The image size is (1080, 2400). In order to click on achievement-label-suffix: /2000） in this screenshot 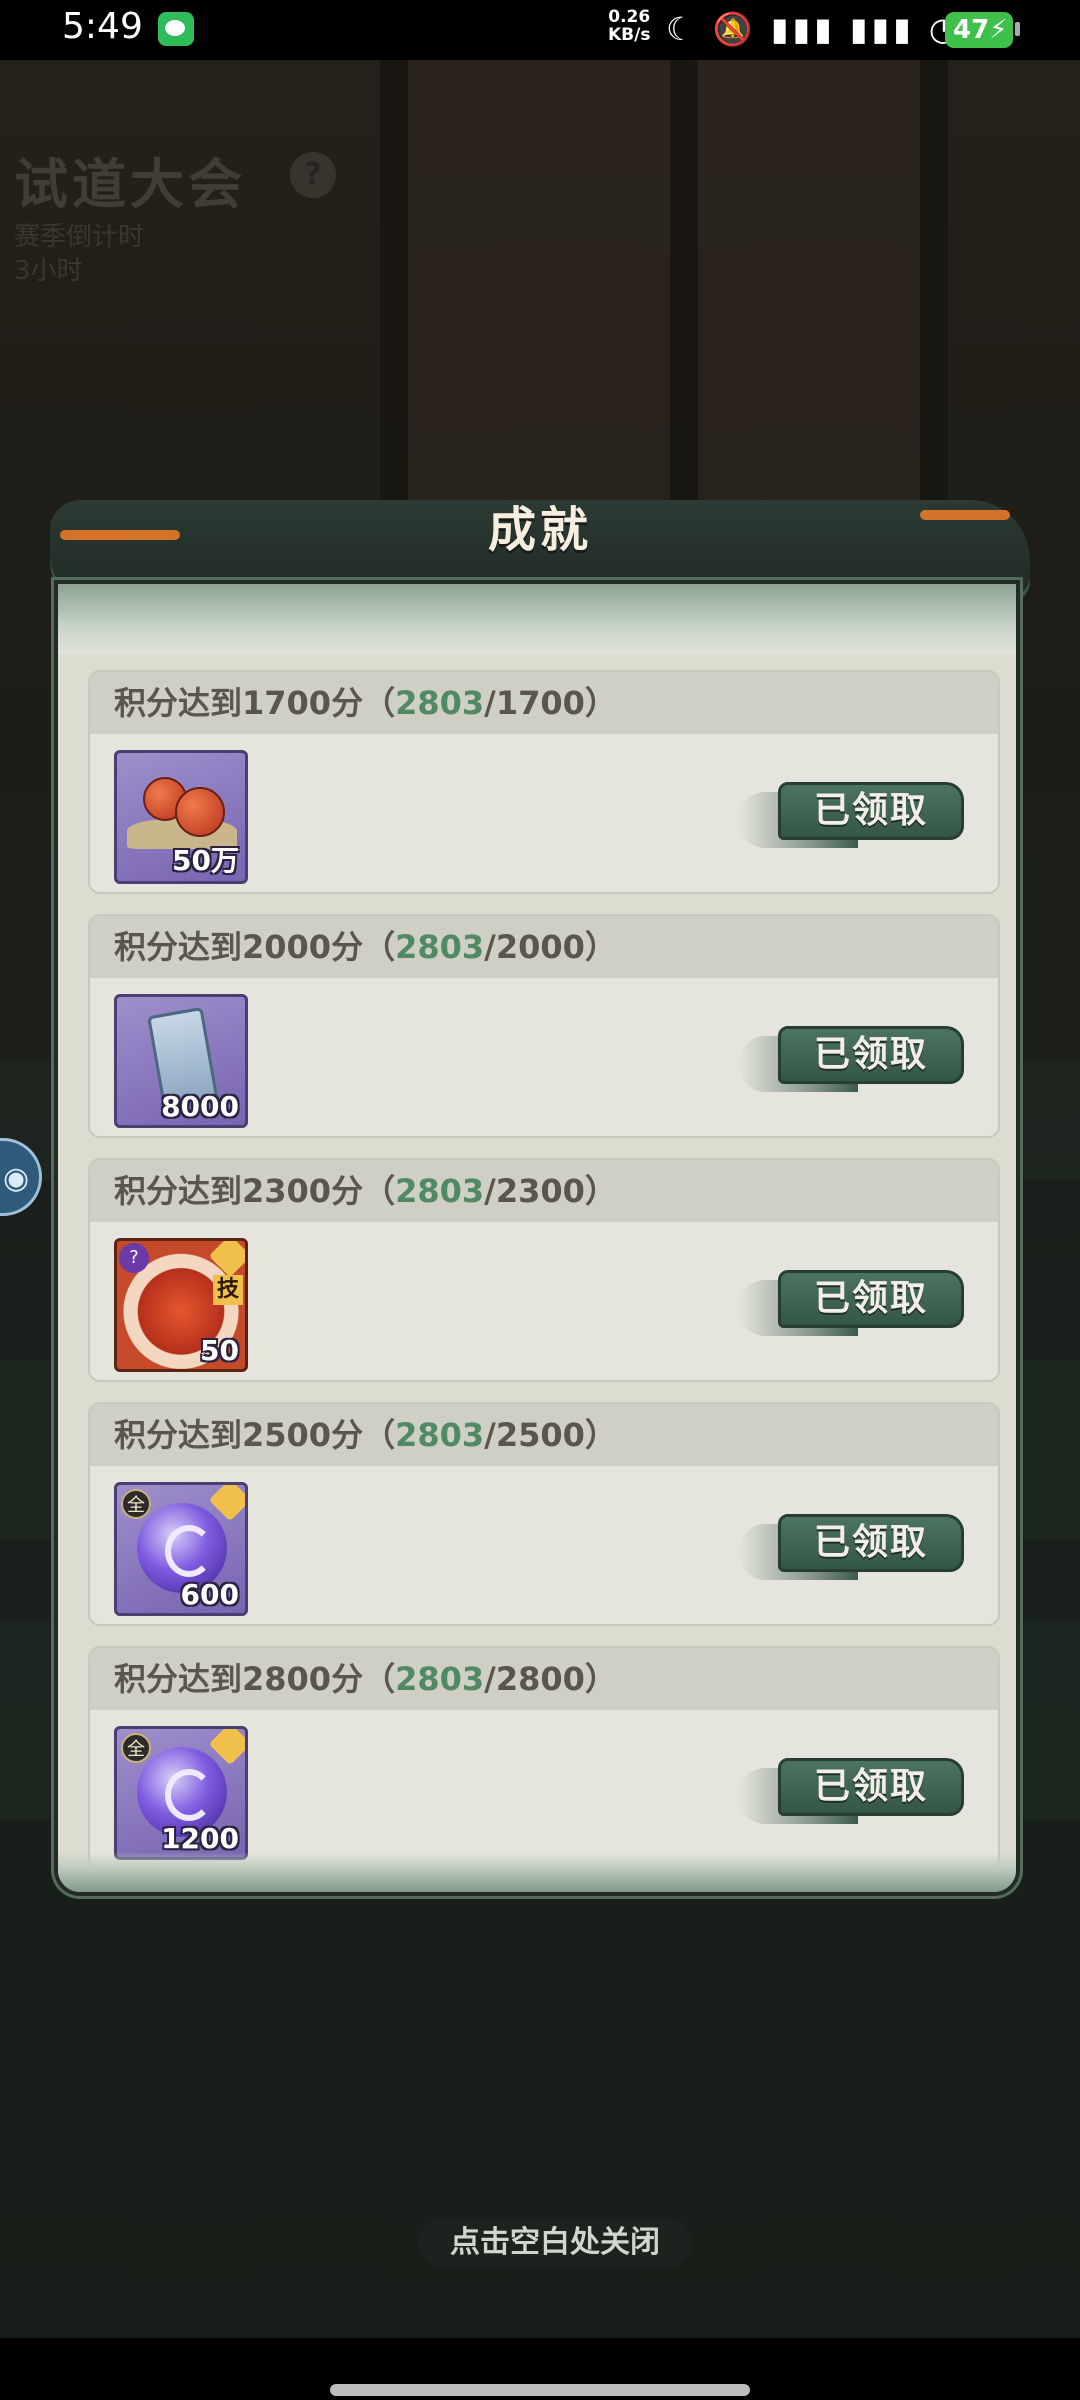, I will do `click(550, 947)`.